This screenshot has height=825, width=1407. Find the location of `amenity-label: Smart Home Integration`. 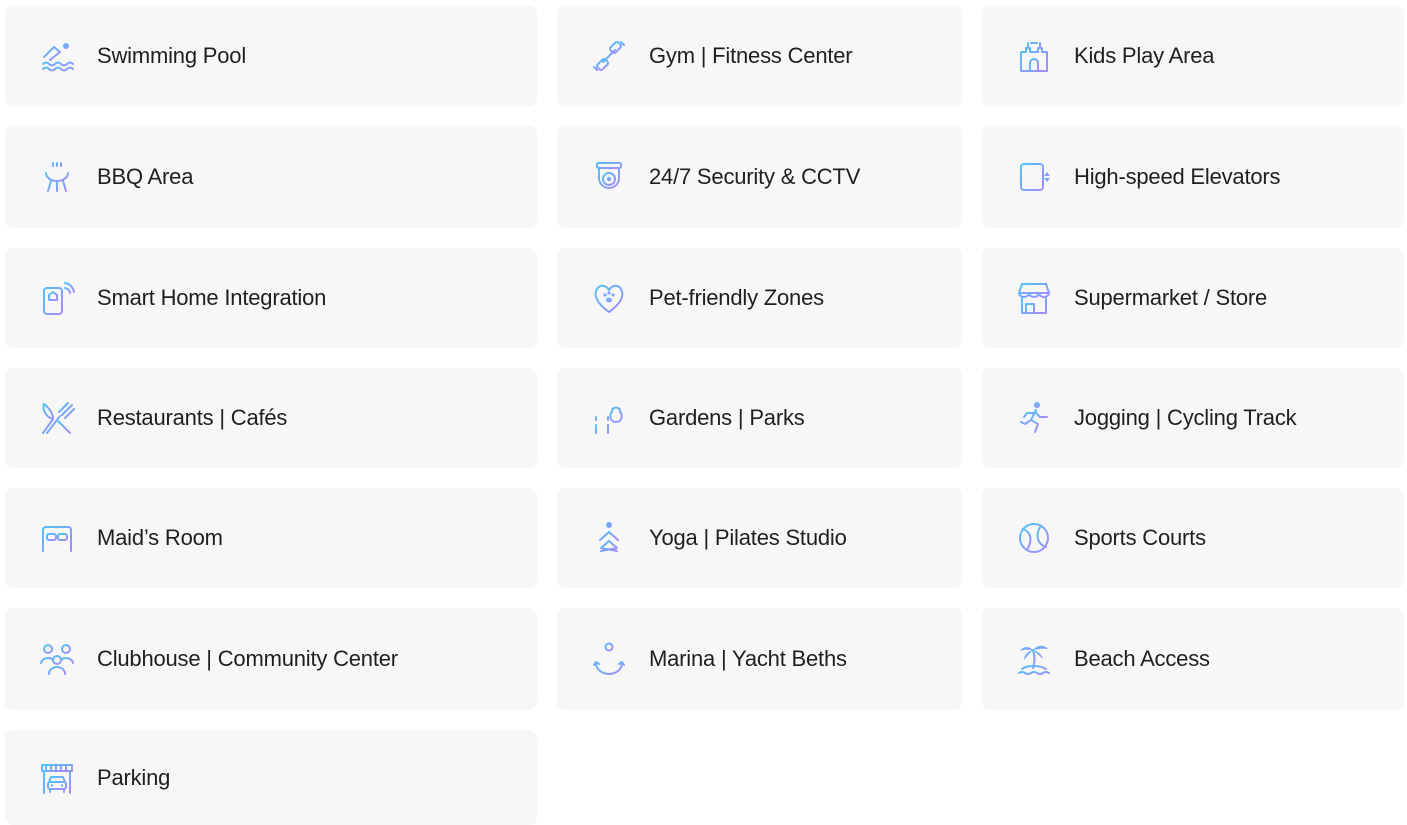

amenity-label: Smart Home Integration is located at coordinates (212, 297).